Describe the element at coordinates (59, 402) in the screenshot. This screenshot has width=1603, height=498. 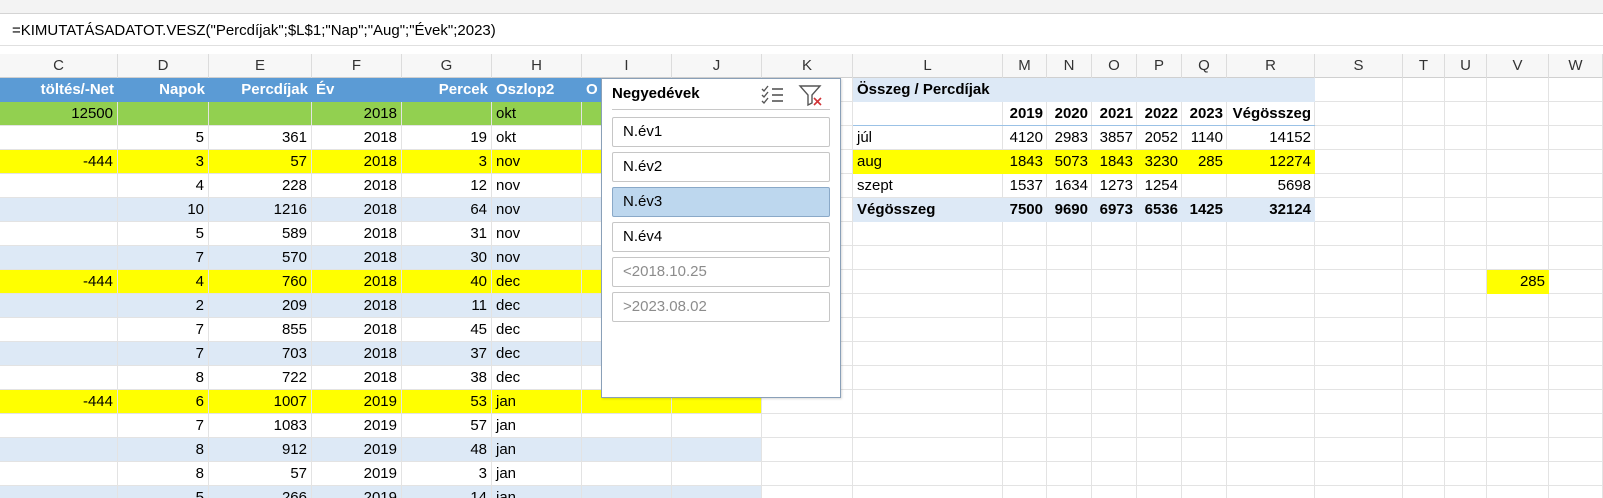
I see `cell-c: -444` at that location.